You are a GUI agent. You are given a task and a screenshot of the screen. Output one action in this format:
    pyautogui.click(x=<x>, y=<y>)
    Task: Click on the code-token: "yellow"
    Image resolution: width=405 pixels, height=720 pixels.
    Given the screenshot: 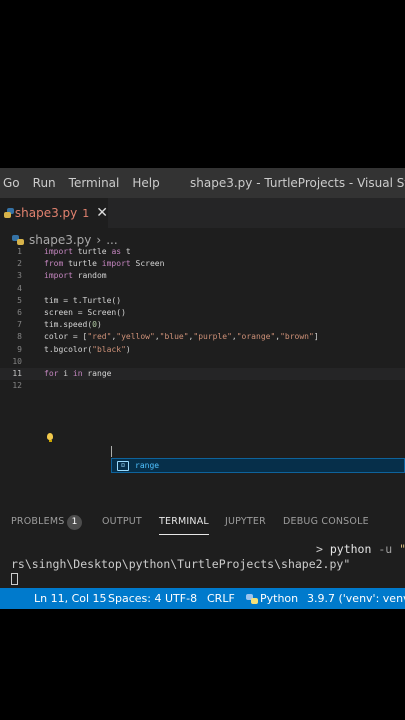 What is the action you would take?
    pyautogui.click(x=135, y=337)
    